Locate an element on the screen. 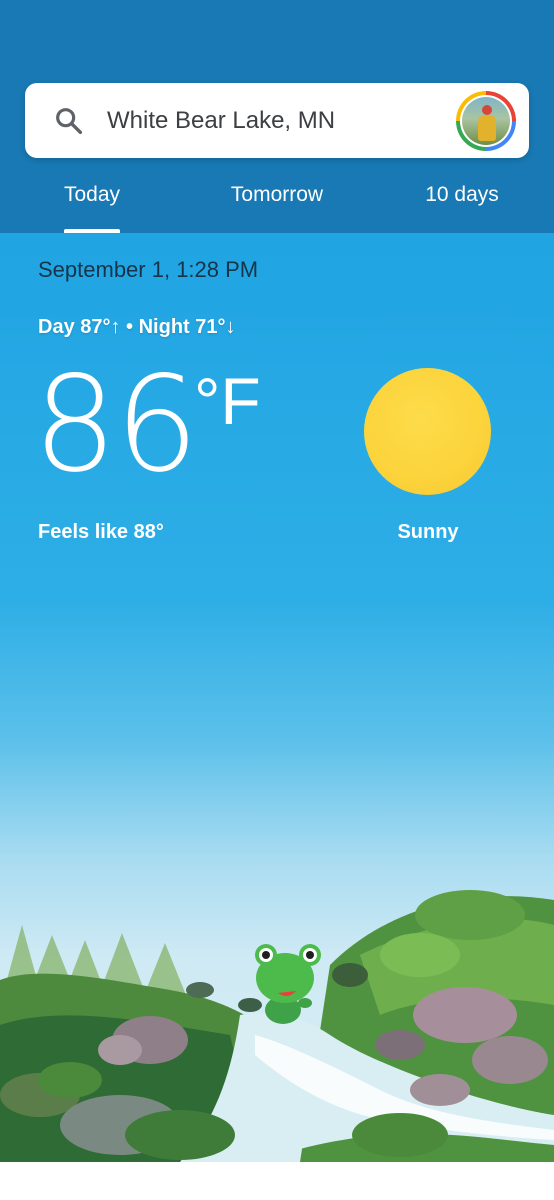  tab-selected-indicator is located at coordinates (92, 231).